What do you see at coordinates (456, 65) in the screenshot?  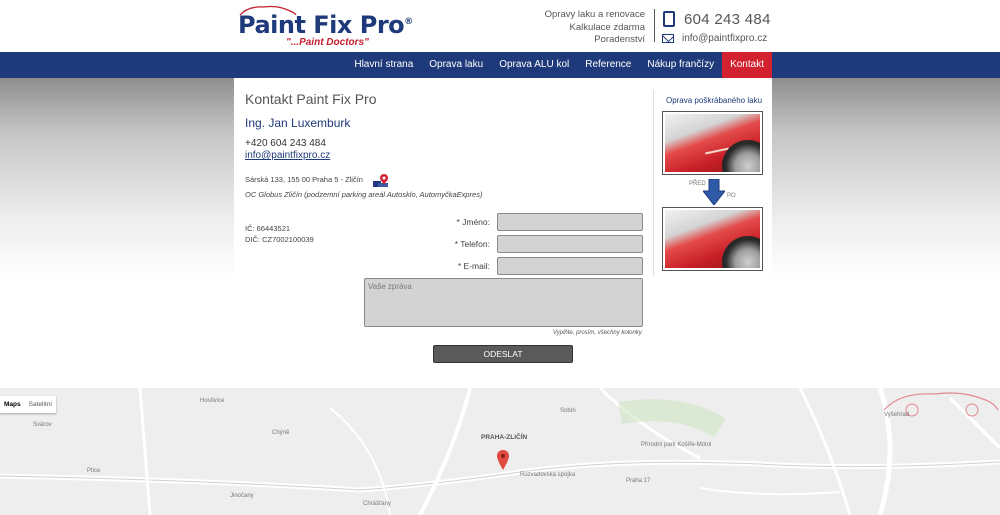 I see `nav-item-paint-repair: Oprava laku` at bounding box center [456, 65].